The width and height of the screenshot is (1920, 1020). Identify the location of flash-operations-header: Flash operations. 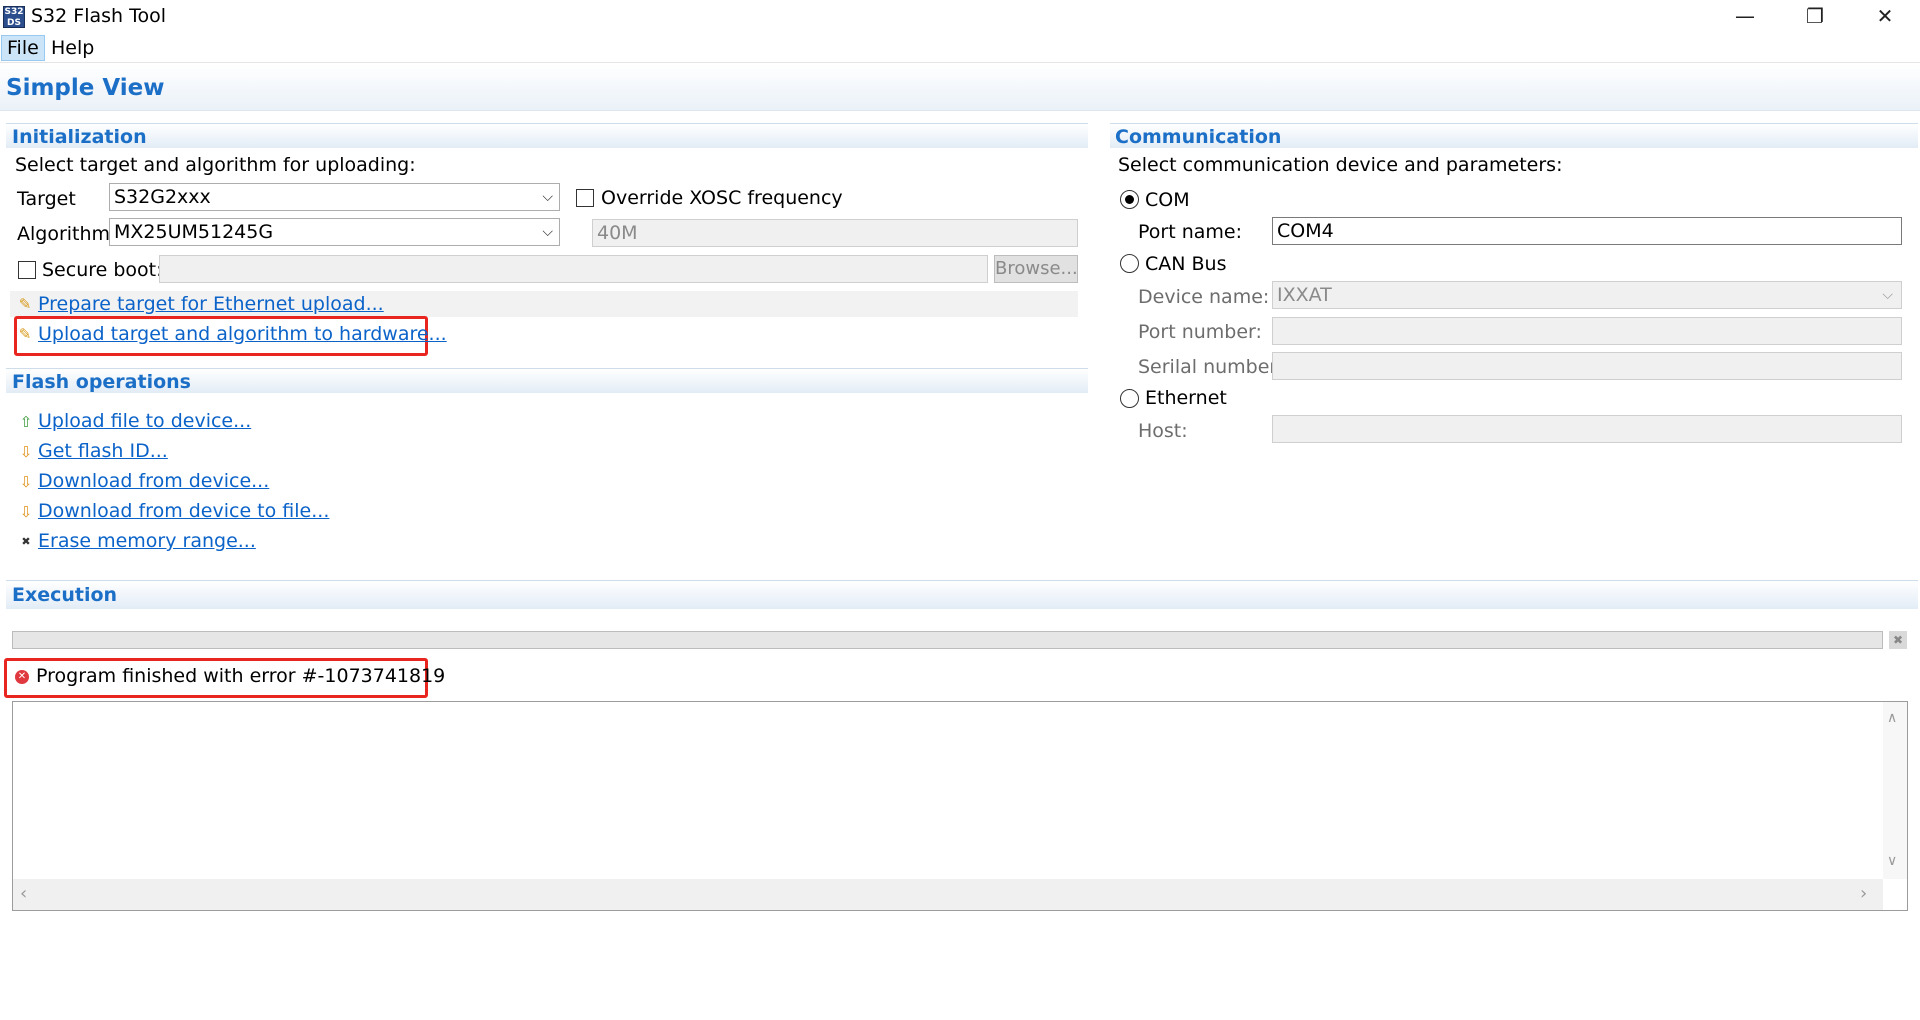
(101, 382).